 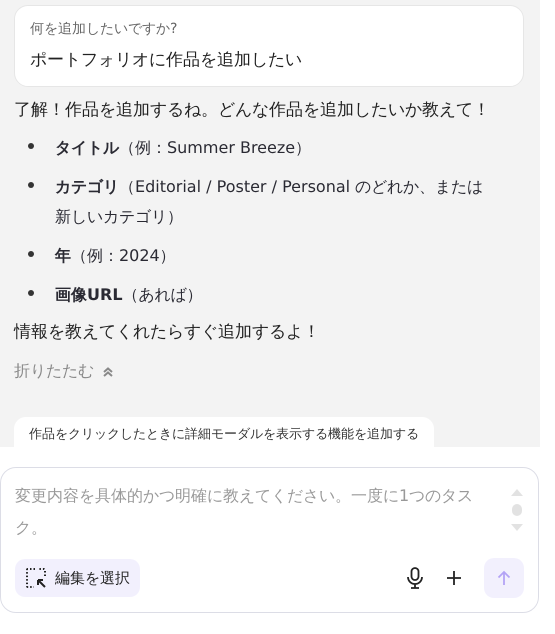 I want to click on reply-intro: 了解！作品を追加するね。どんな作品を追加したいか教えて！, so click(x=252, y=110).